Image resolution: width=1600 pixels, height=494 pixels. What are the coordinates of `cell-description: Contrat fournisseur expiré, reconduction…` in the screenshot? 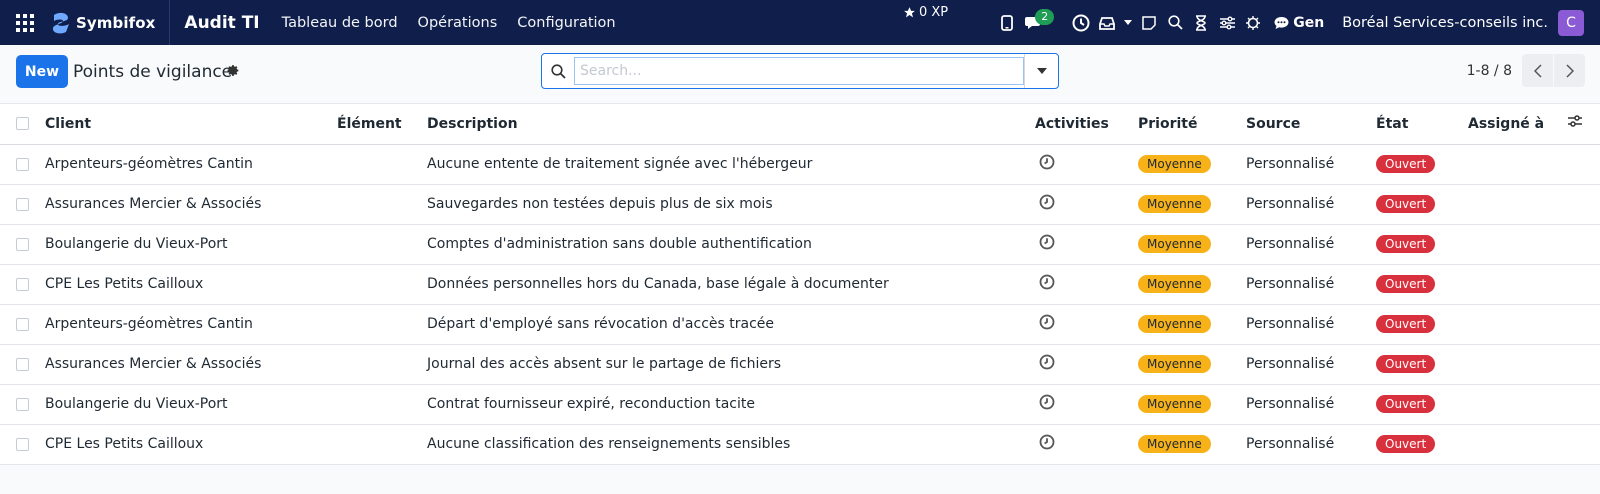 It's located at (731, 404).